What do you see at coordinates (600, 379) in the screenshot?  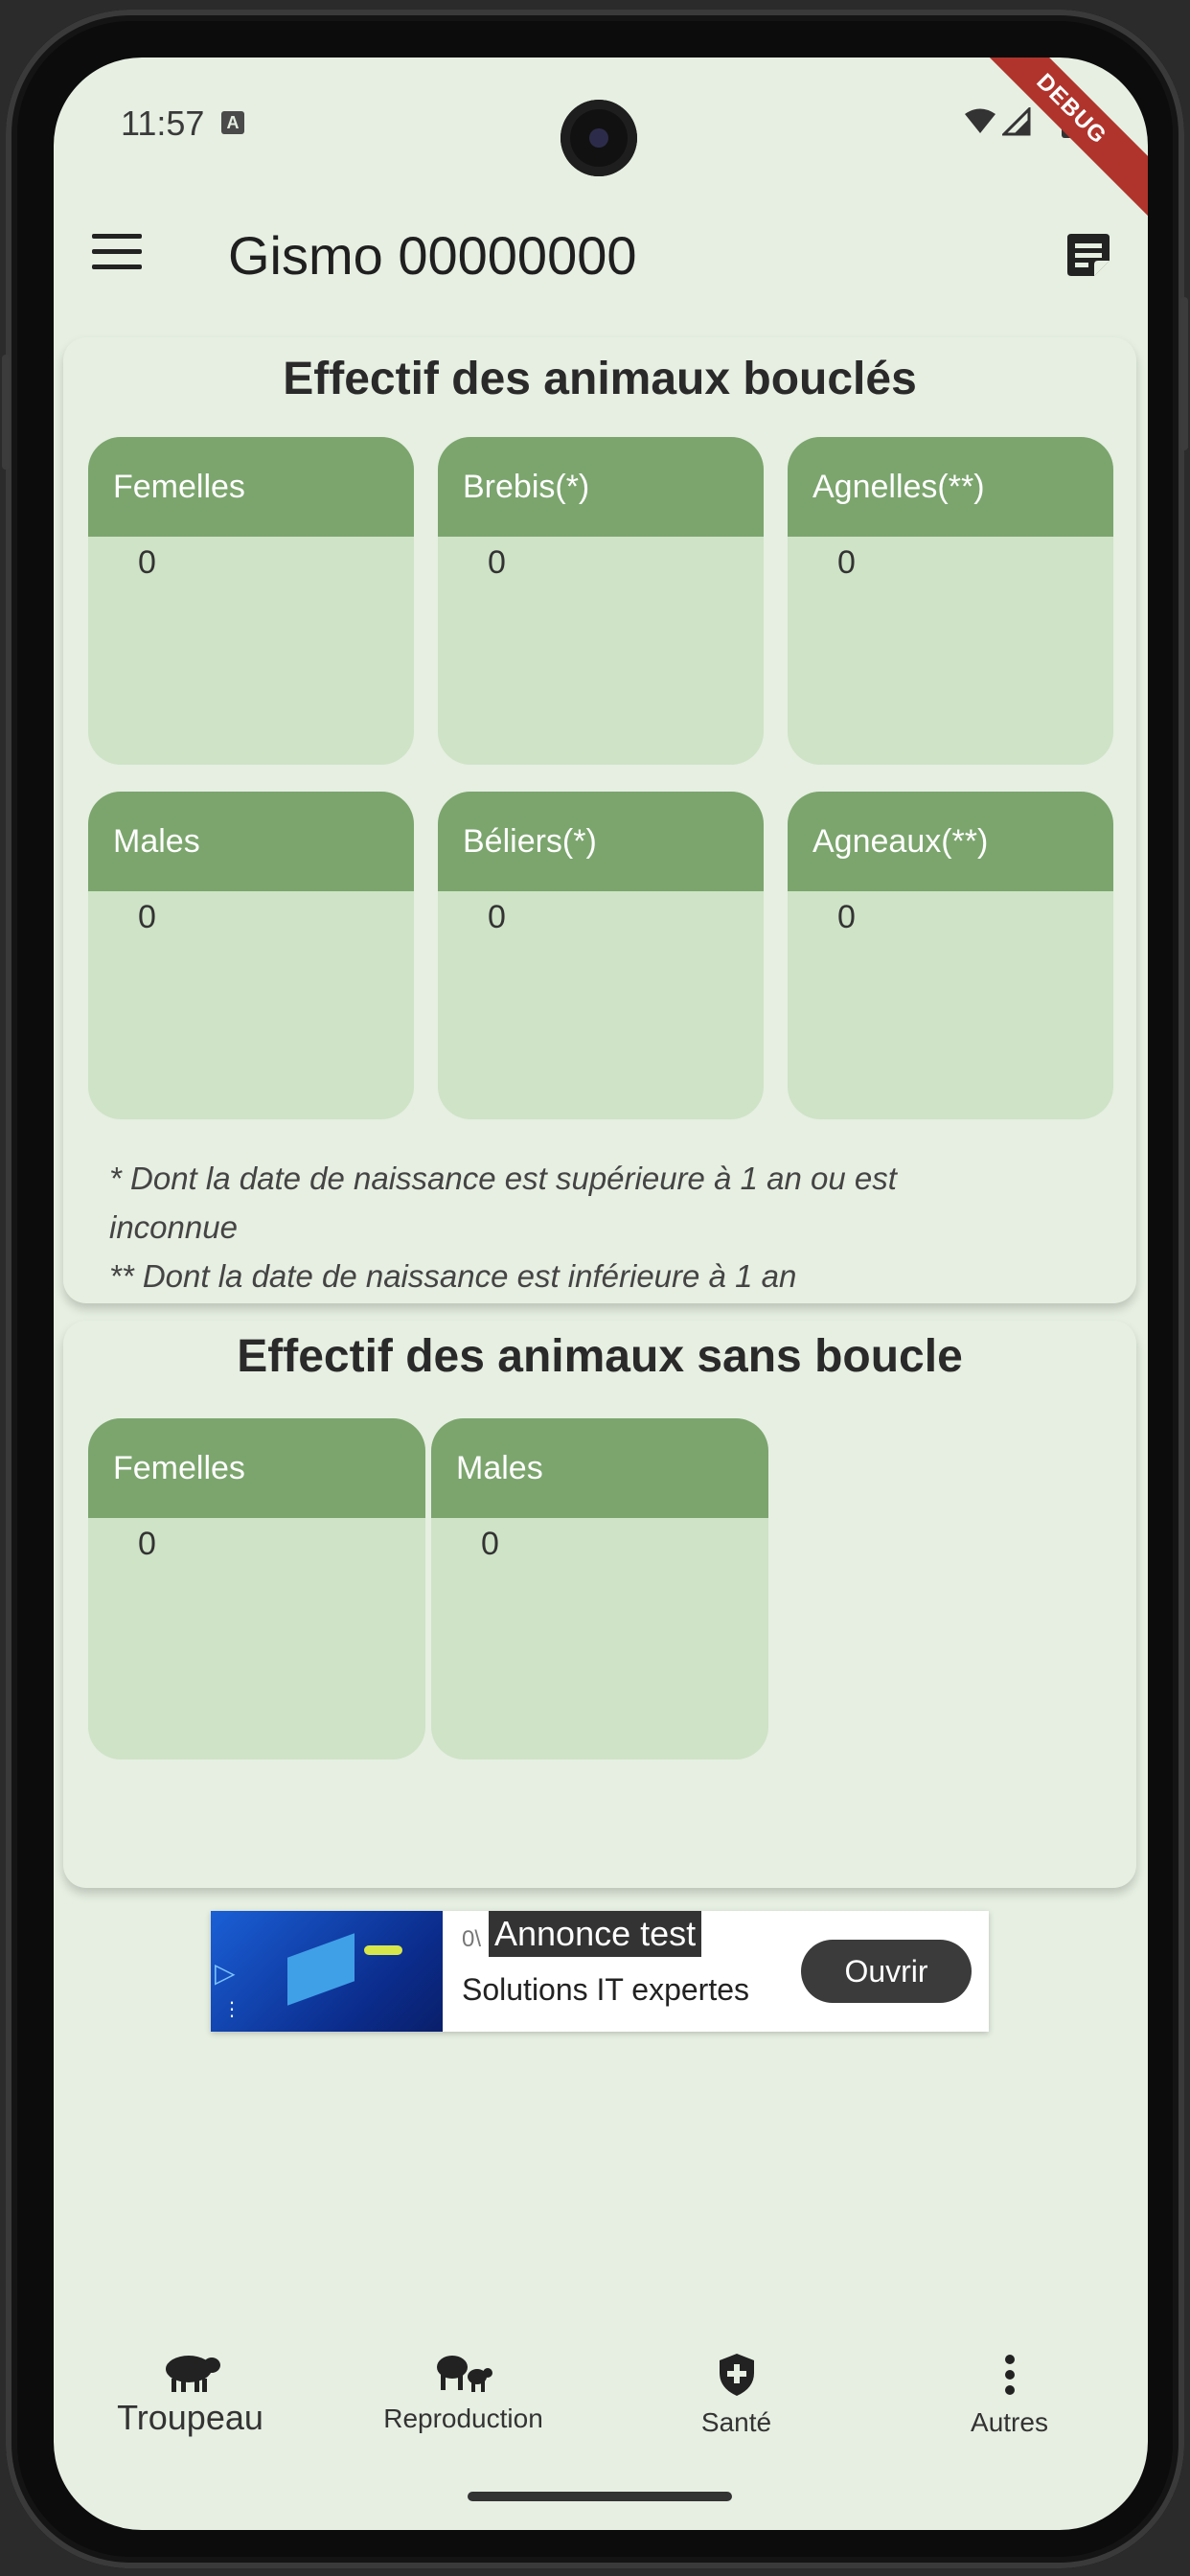 I see `tagged-section-title: Effectif des animaux bouclés` at bounding box center [600, 379].